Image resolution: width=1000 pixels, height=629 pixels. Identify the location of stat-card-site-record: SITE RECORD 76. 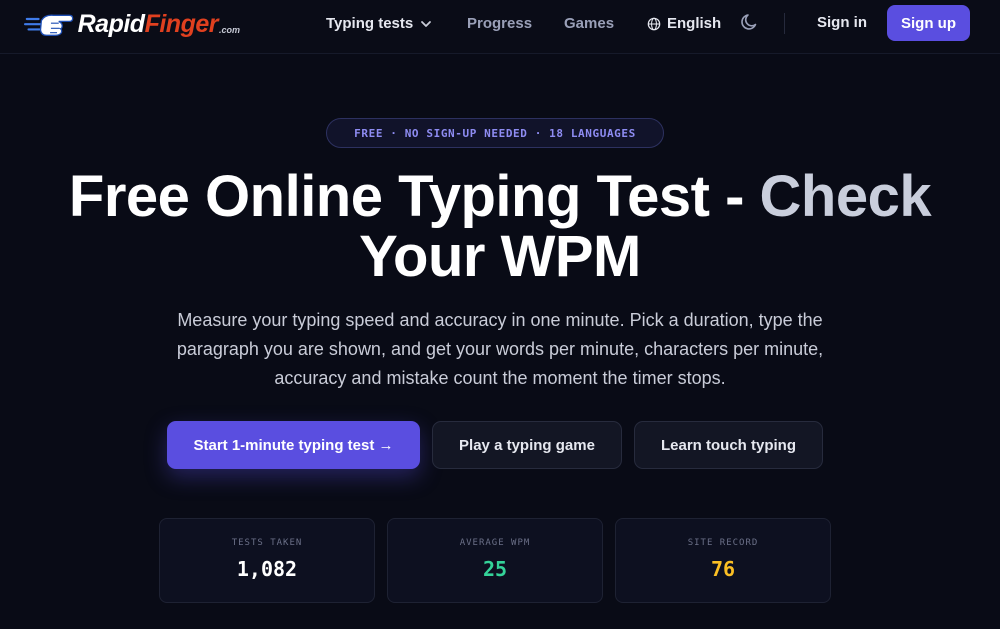
(723, 560).